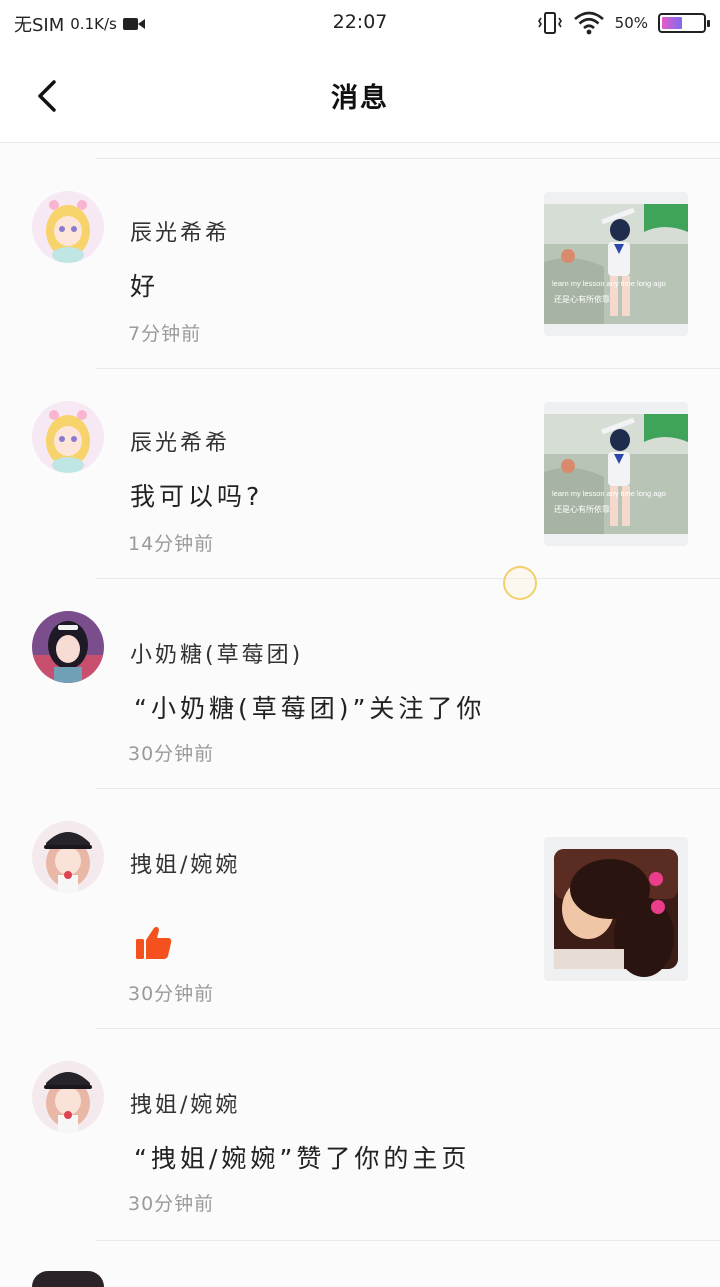 The width and height of the screenshot is (720, 1287). I want to click on battery-fill, so click(672, 23).